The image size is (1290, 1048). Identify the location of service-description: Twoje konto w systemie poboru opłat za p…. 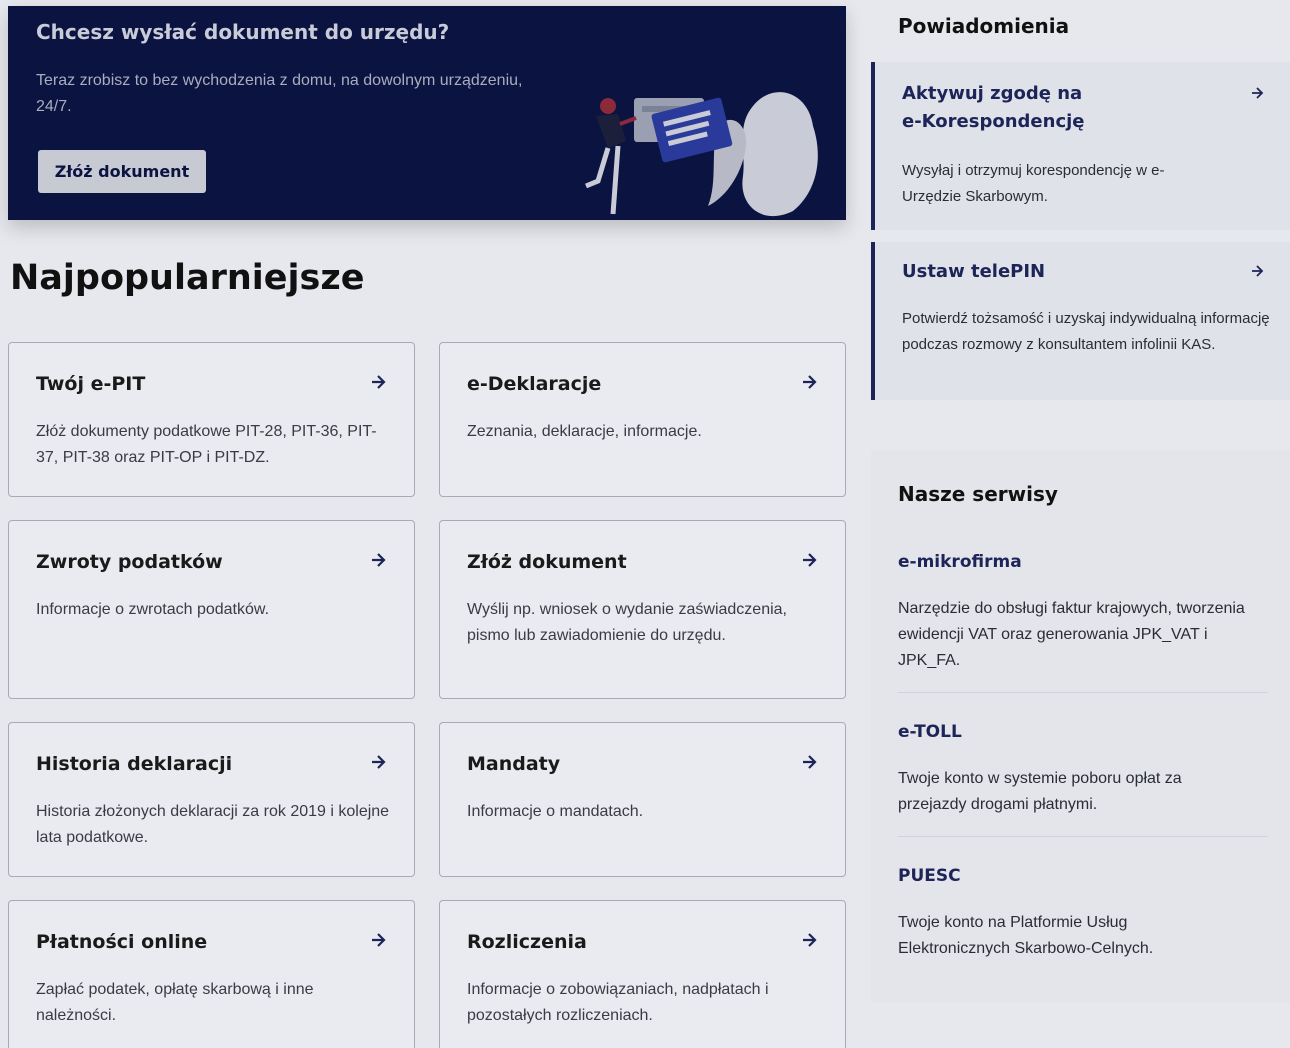
(1040, 791).